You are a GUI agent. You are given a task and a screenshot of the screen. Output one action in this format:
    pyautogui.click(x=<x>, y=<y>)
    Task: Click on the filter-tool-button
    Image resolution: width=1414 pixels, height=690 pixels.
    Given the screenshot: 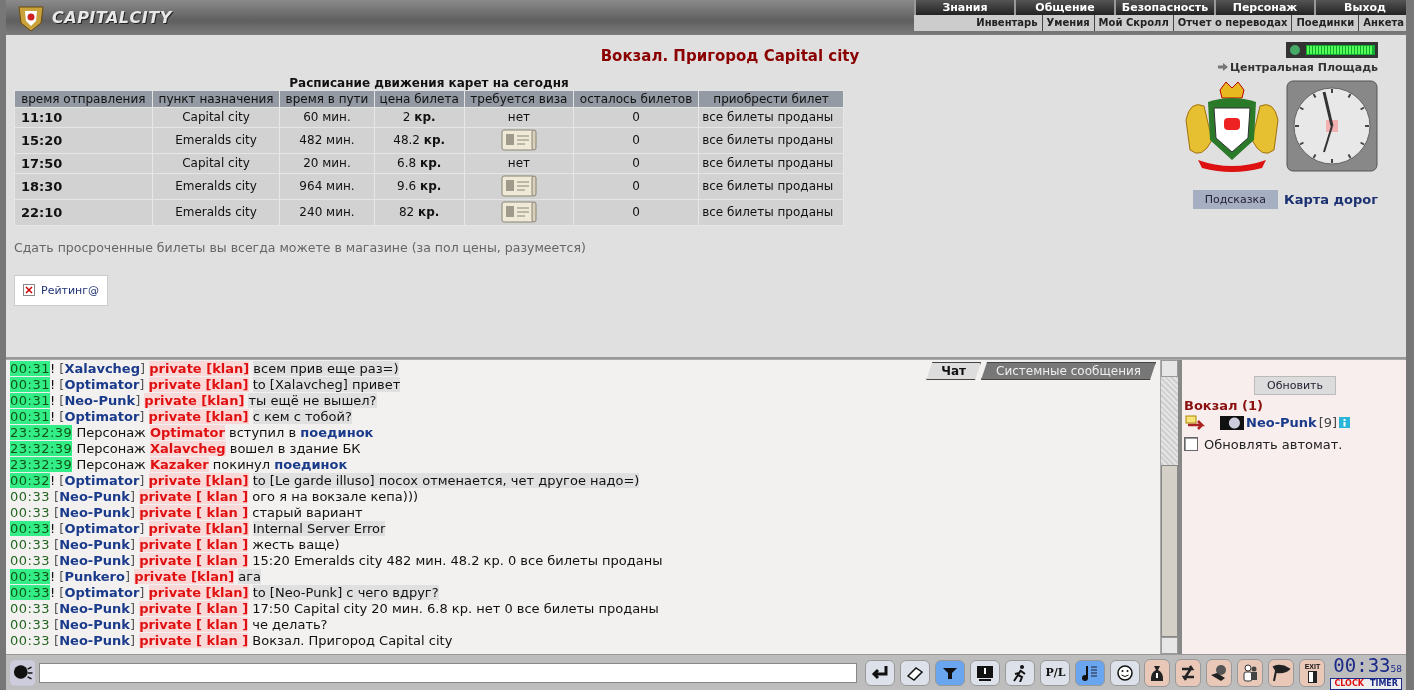 What is the action you would take?
    pyautogui.click(x=950, y=672)
    